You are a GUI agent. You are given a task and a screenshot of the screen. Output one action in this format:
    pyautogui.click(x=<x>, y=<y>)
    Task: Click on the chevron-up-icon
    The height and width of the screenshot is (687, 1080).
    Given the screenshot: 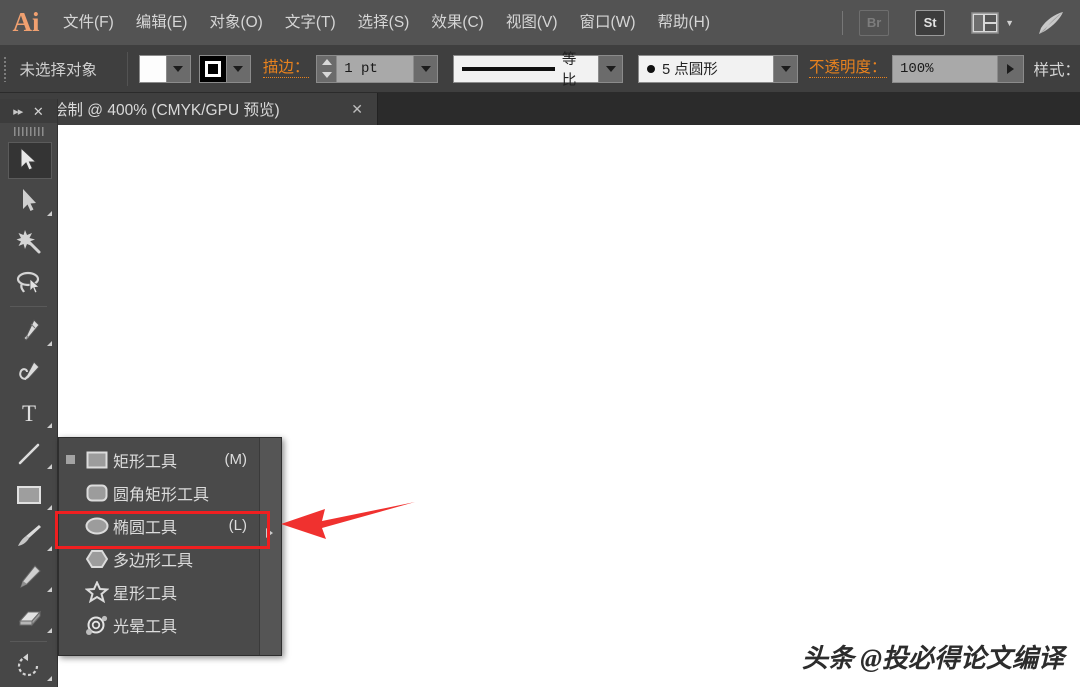 What is the action you would take?
    pyautogui.click(x=326, y=62)
    